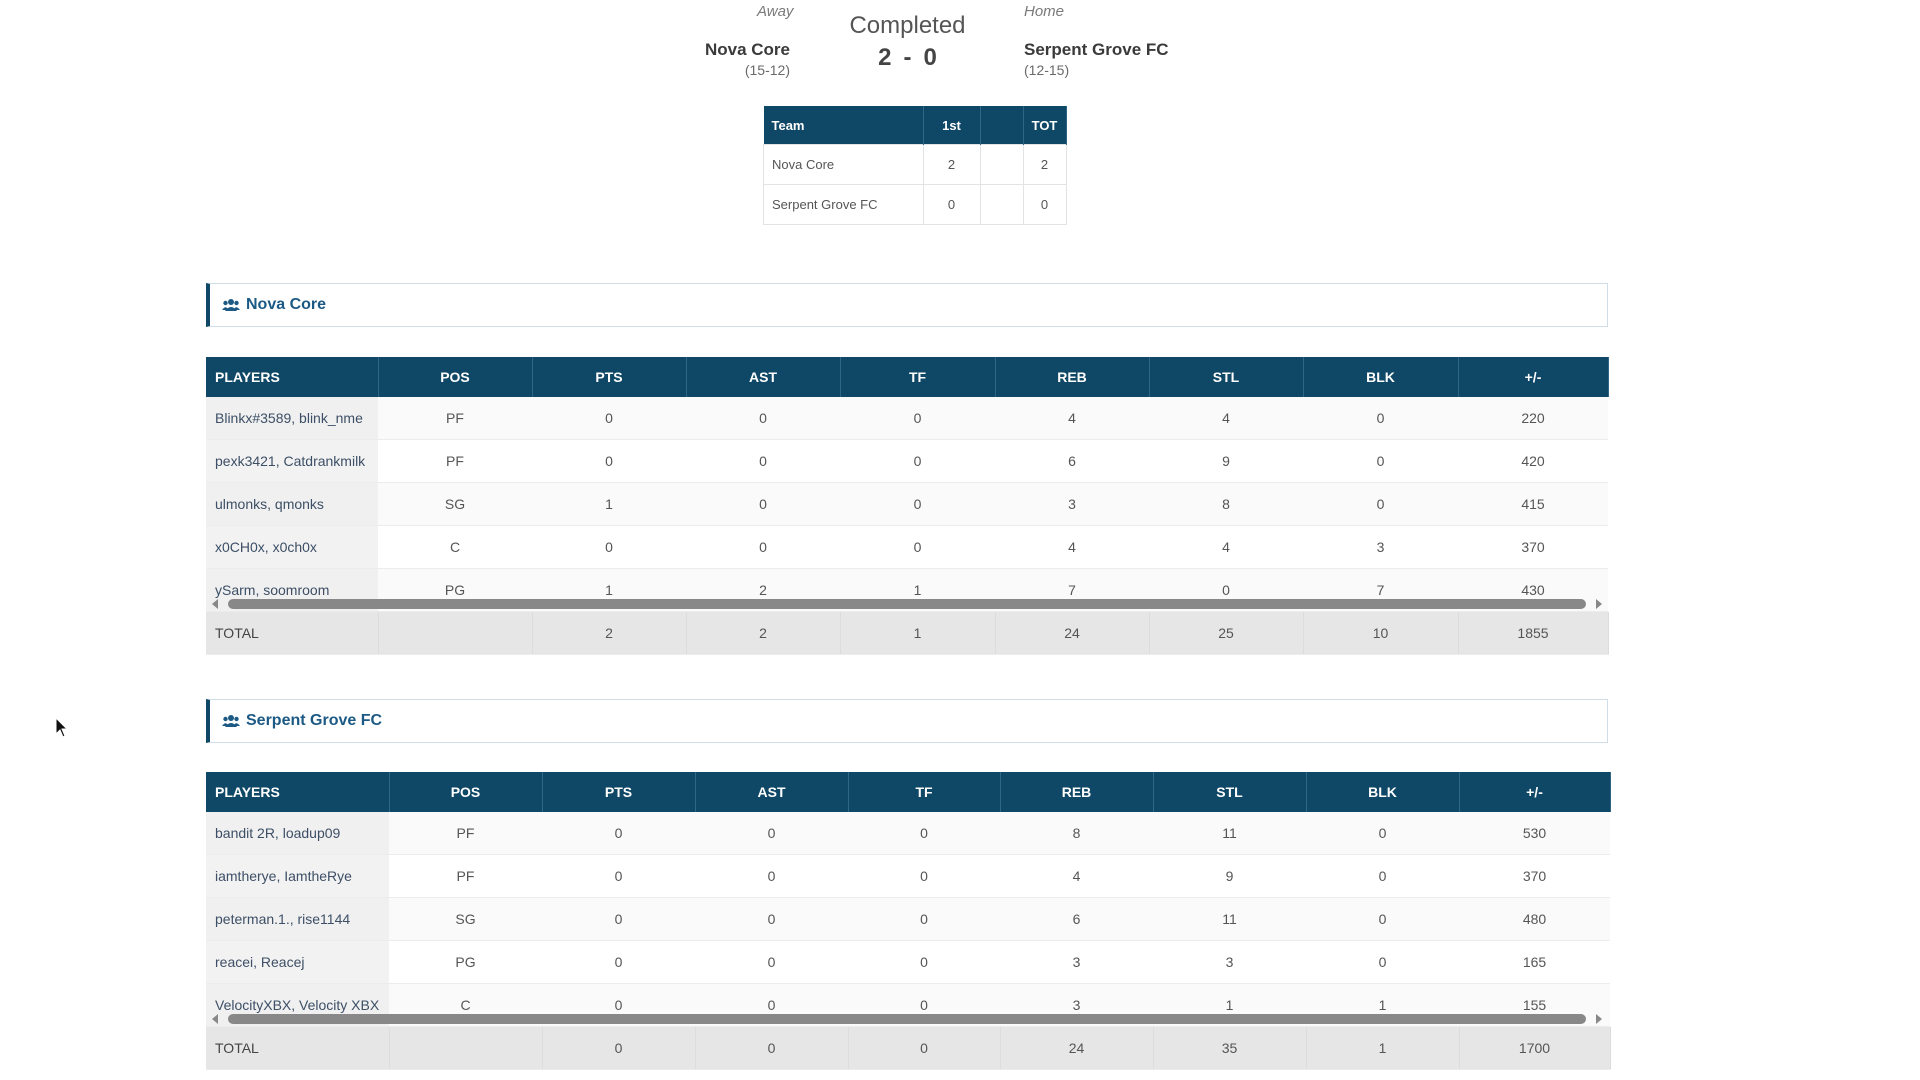 Image resolution: width=1920 pixels, height=1080 pixels. I want to click on line-score-team: Serpent Grove FC, so click(843, 204).